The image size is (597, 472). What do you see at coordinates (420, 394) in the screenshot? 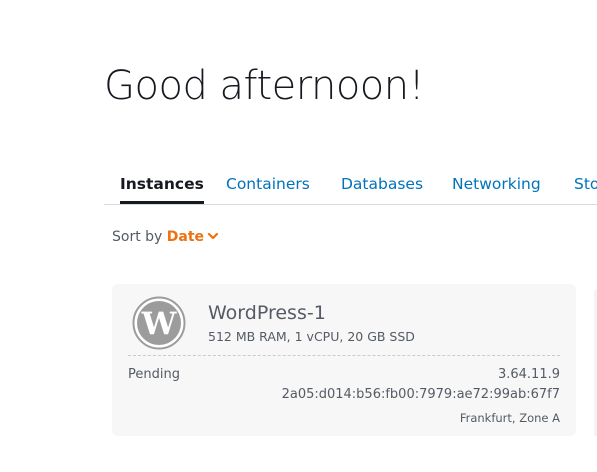
I see `instance-ipv6: 2a05:d014:b56:fb00:7979:ae72:99ab:67f7` at bounding box center [420, 394].